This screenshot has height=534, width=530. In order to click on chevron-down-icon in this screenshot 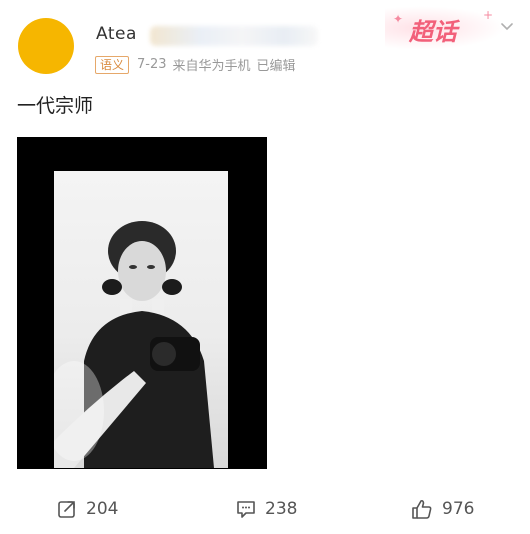, I will do `click(507, 27)`.